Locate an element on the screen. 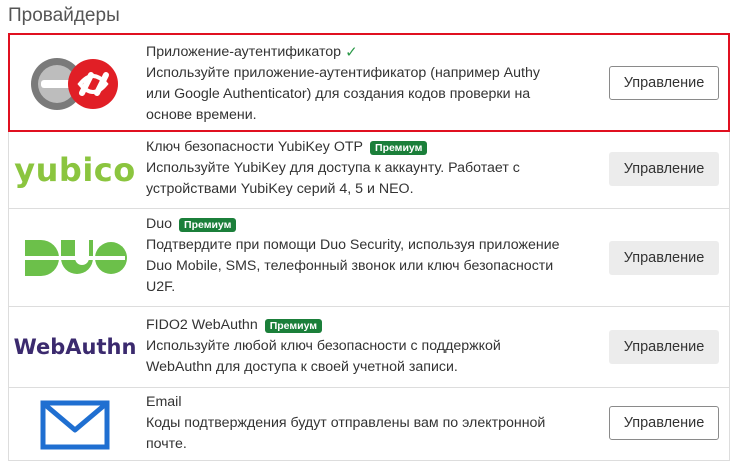  webauthn-logo-text: WebAuthn is located at coordinates (75, 347).